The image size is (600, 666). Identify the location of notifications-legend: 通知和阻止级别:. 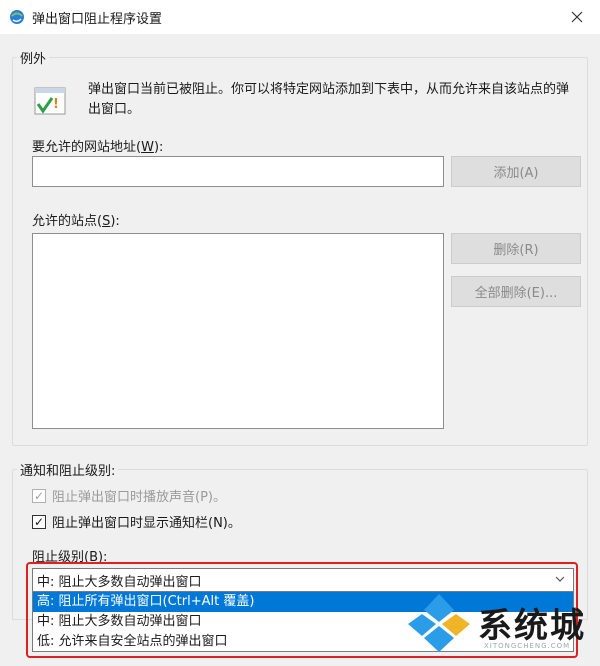
(68, 471).